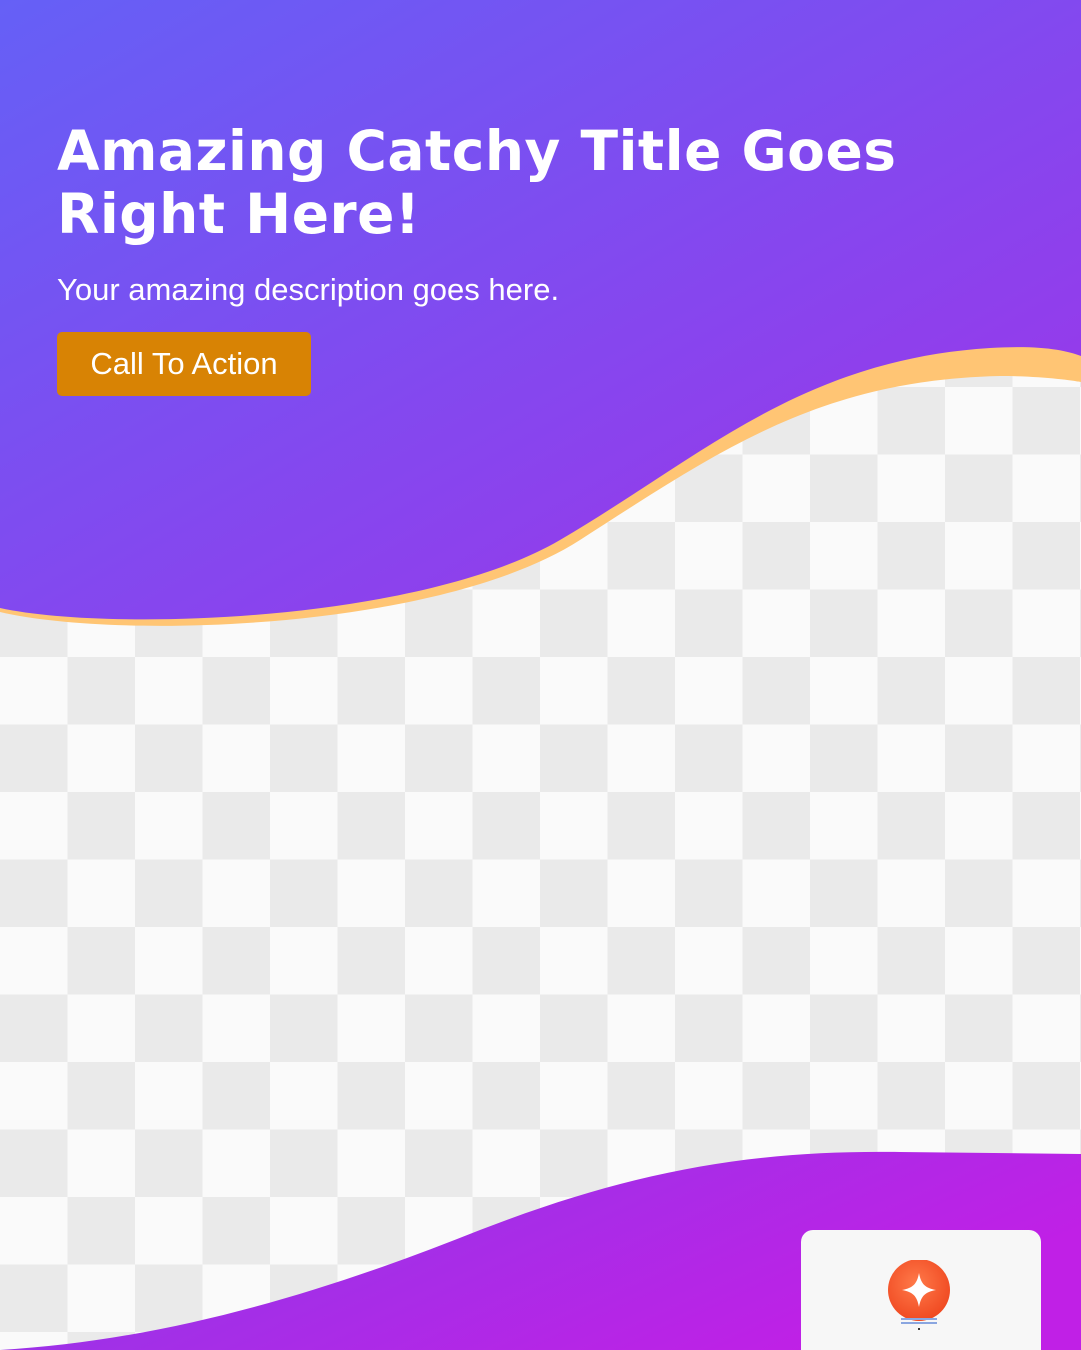 This screenshot has height=1350, width=1081. I want to click on call-to-action-button: Call To Action, so click(184, 364).